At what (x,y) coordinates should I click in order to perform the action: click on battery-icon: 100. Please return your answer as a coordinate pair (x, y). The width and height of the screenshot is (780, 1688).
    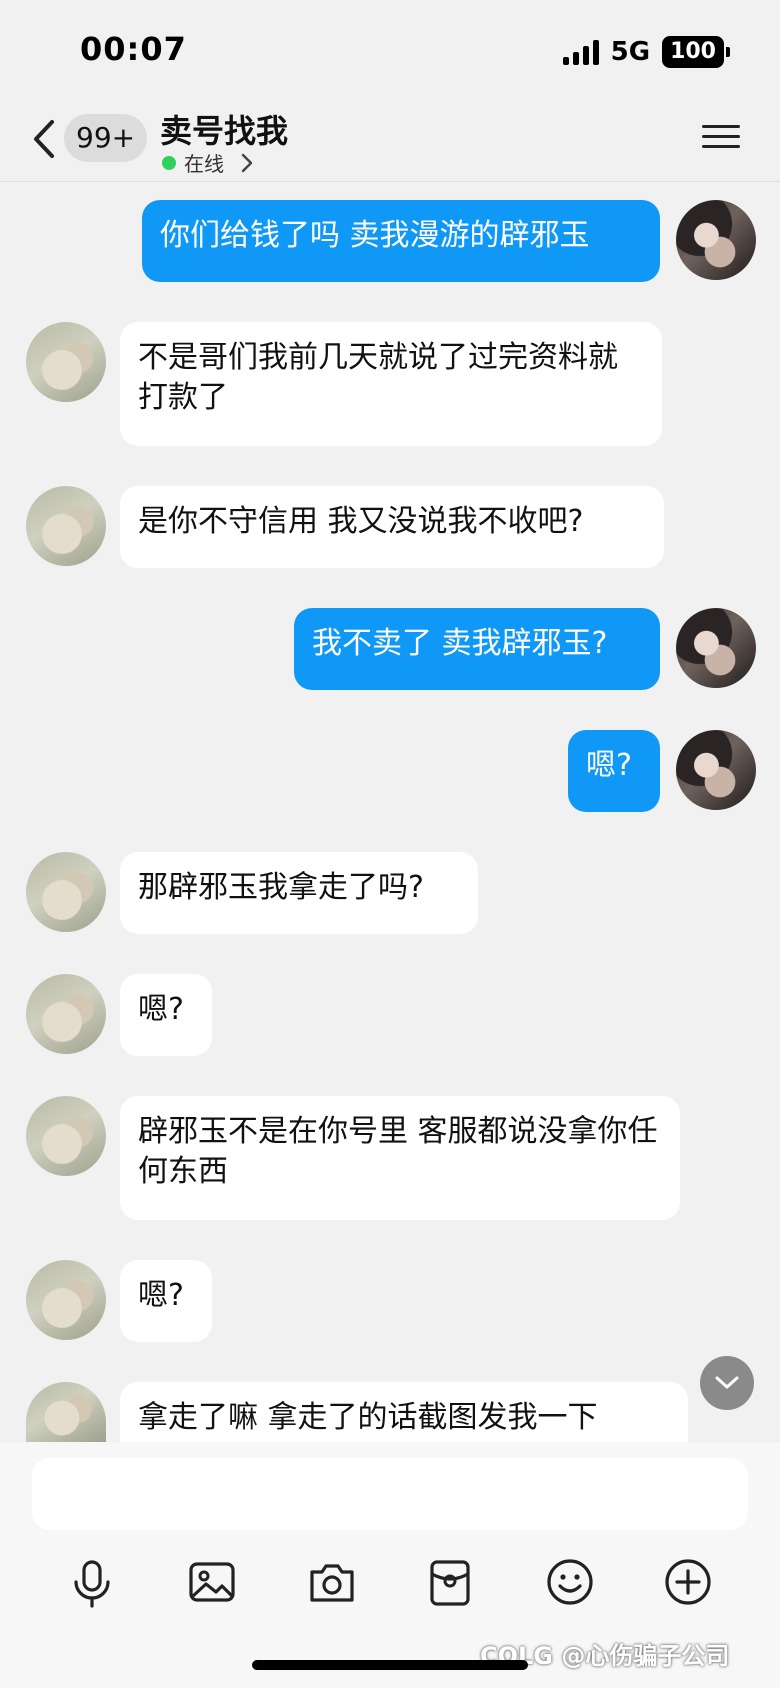
    Looking at the image, I should click on (696, 52).